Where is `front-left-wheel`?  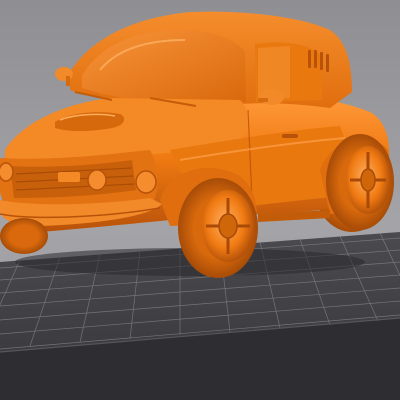 front-left-wheel is located at coordinates (218, 228).